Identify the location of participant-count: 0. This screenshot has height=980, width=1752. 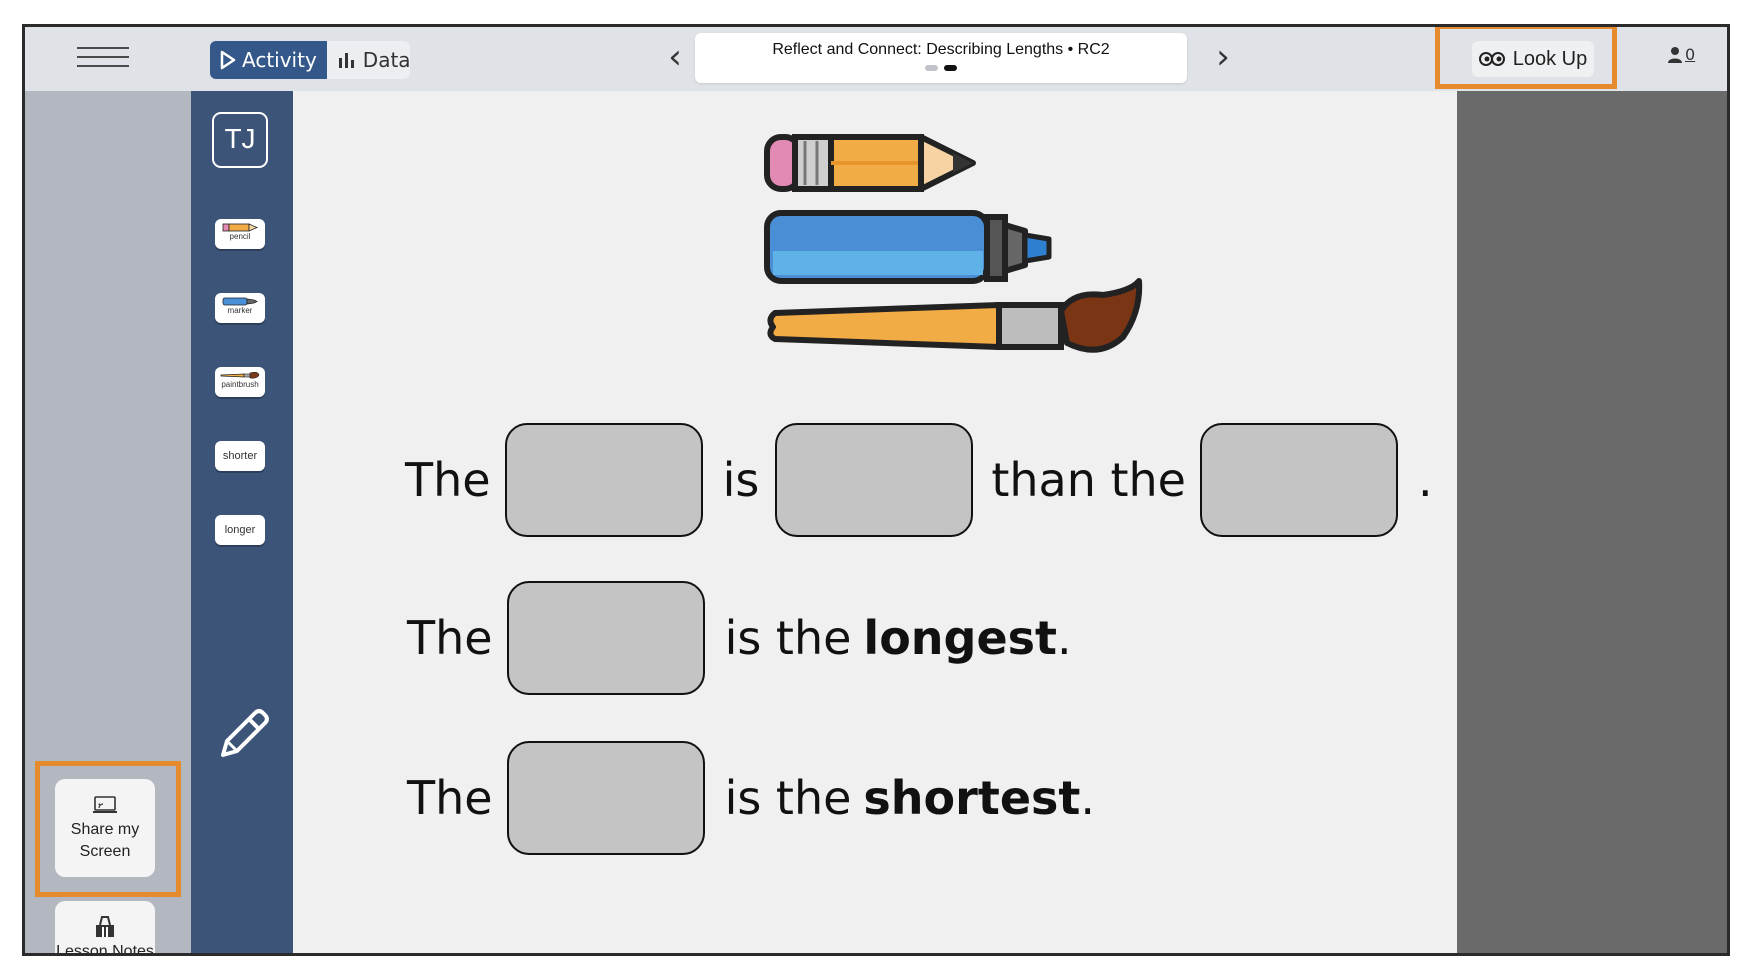
(1690, 54).